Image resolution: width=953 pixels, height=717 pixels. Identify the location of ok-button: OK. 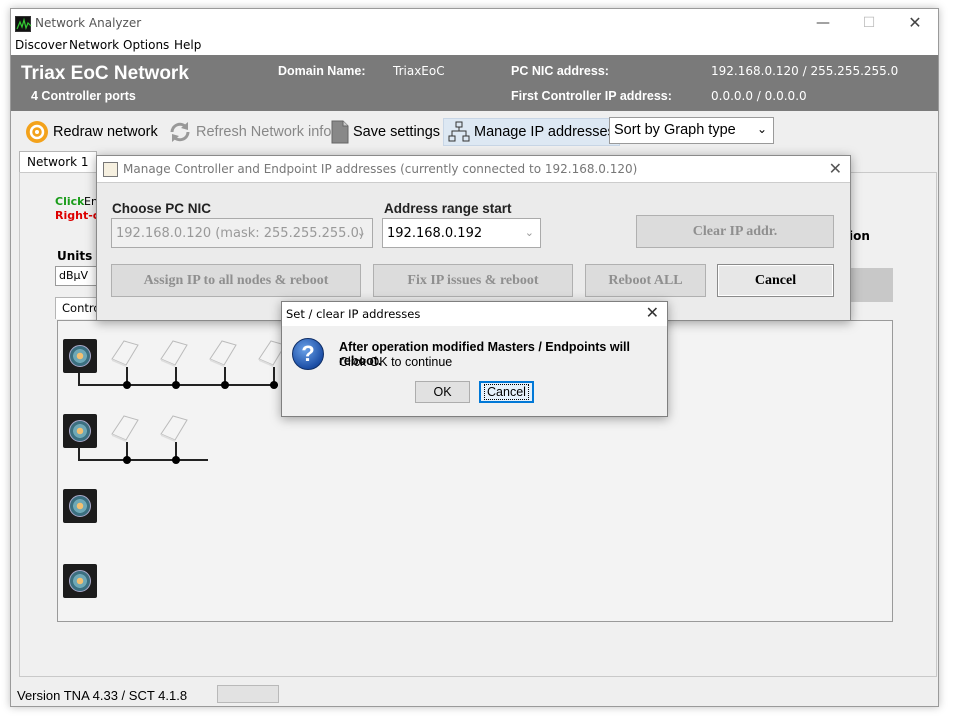
(442, 392).